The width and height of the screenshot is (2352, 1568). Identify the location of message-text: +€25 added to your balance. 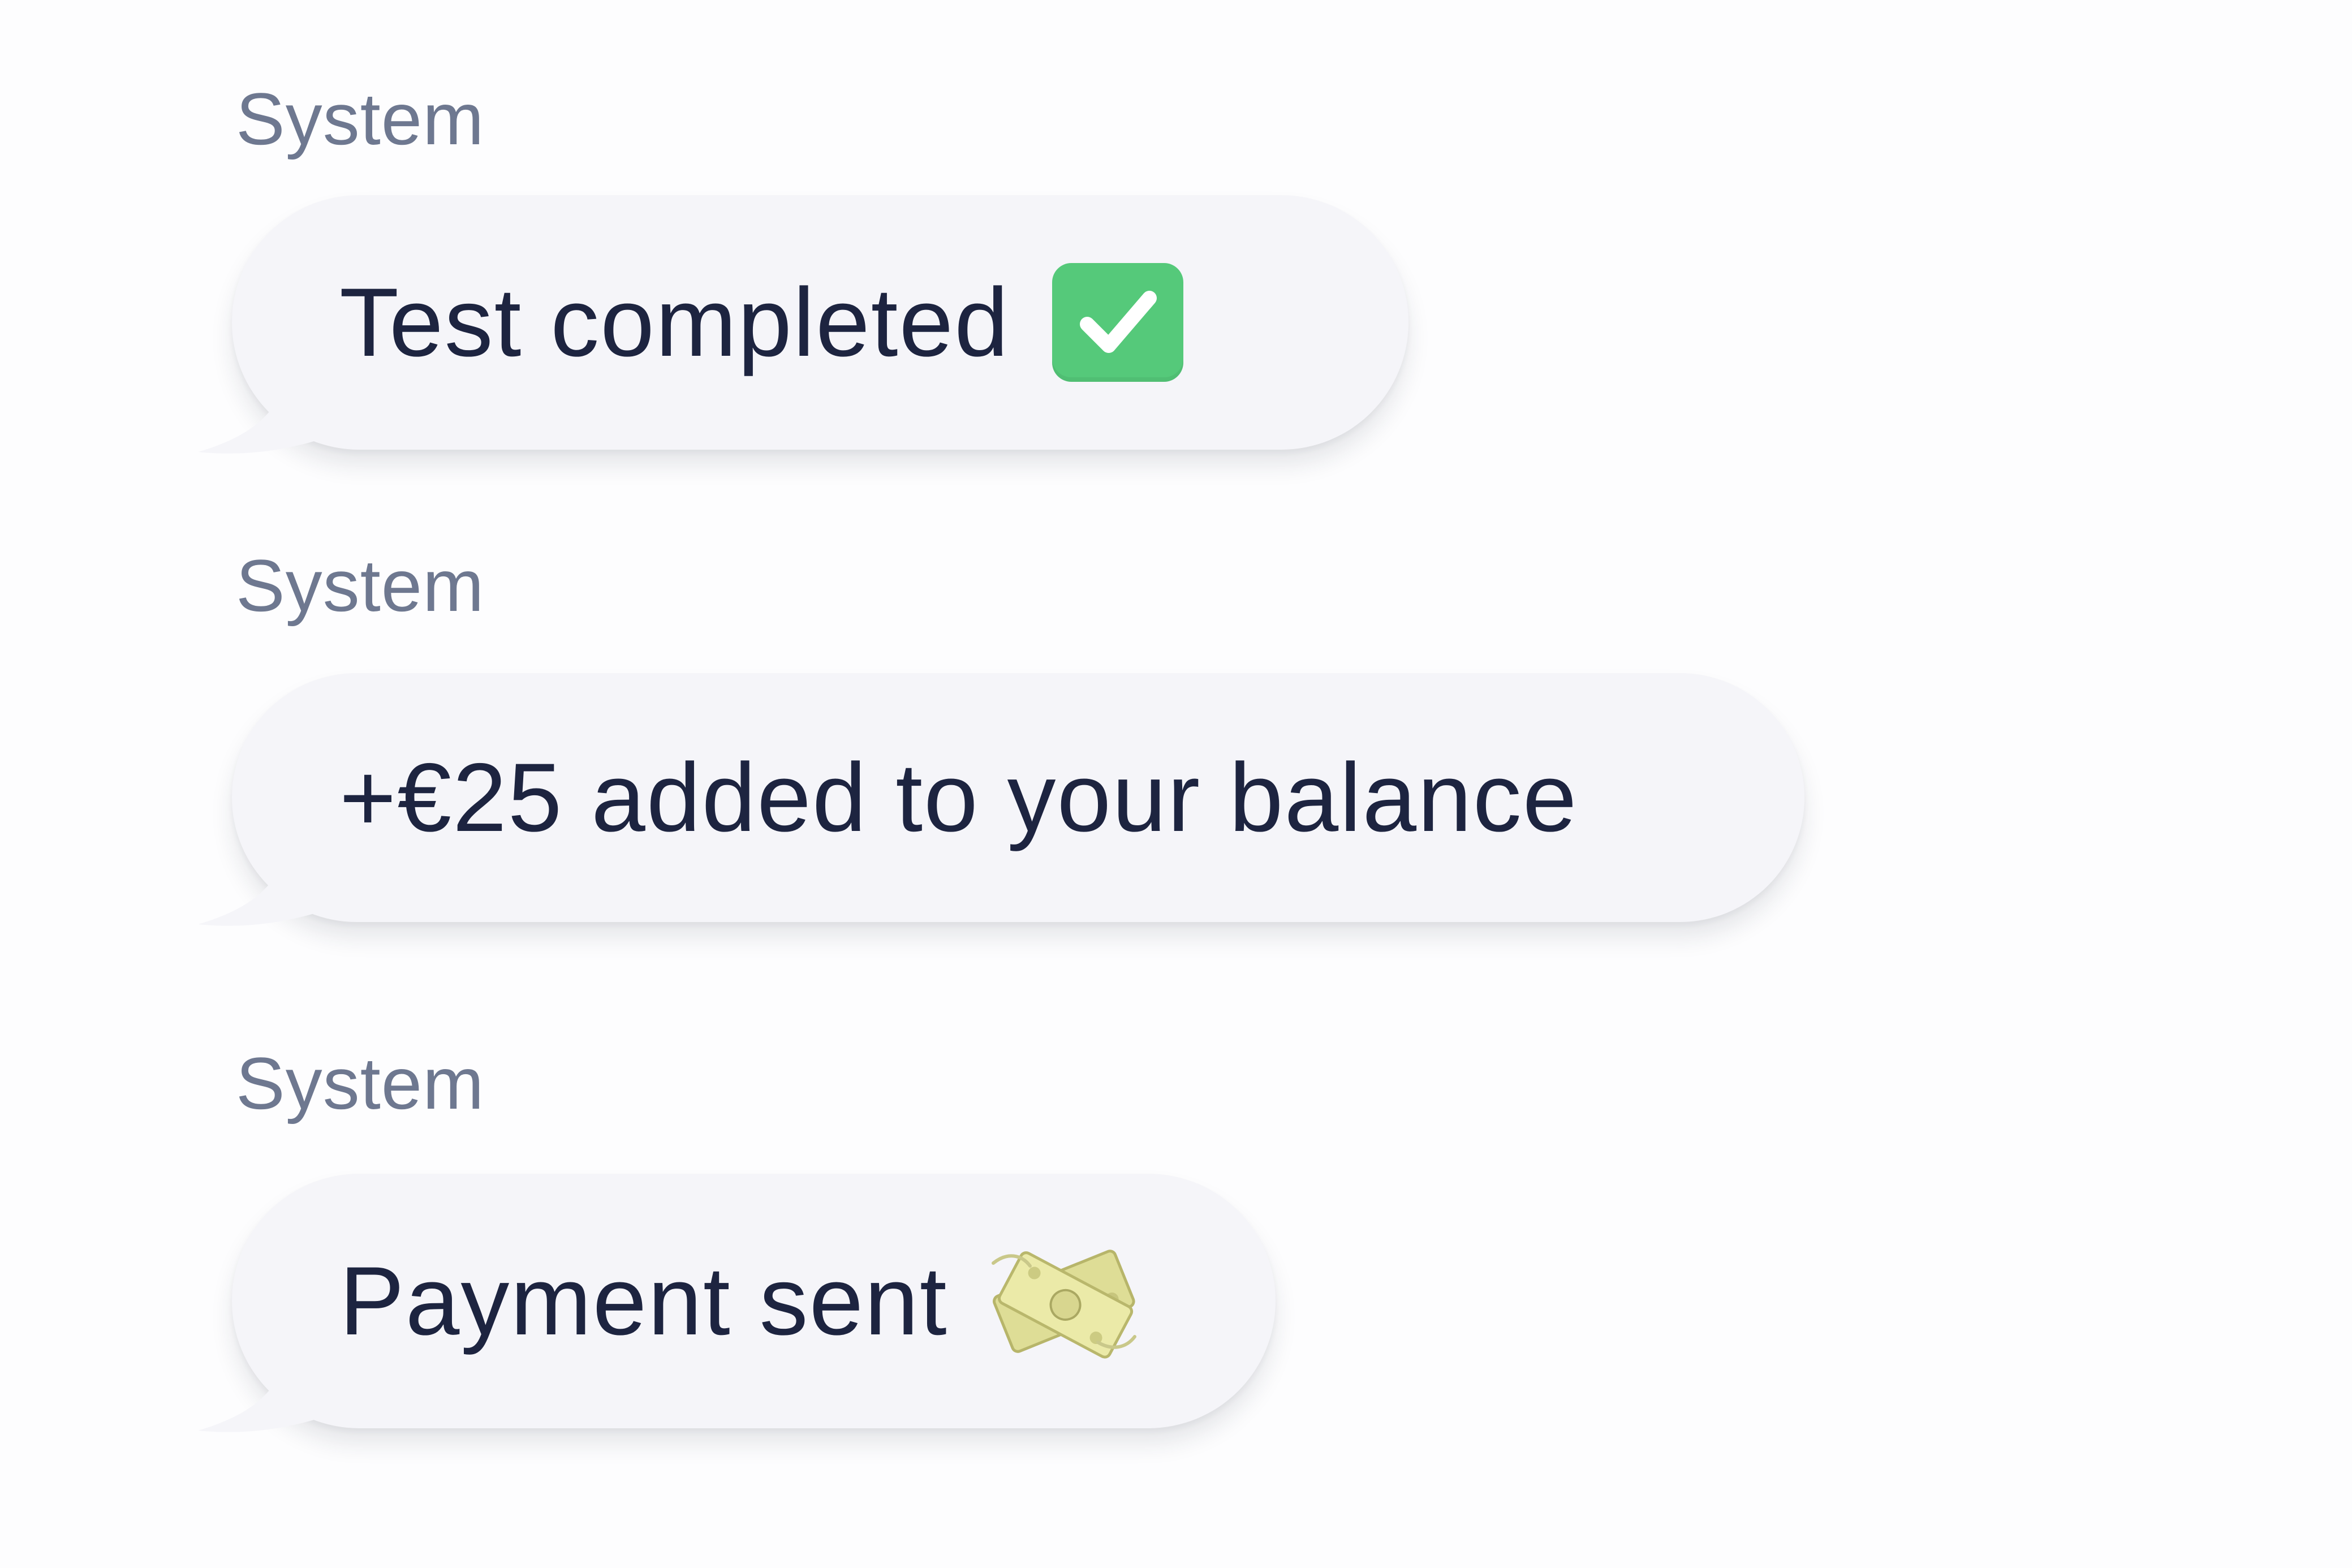
(958, 797).